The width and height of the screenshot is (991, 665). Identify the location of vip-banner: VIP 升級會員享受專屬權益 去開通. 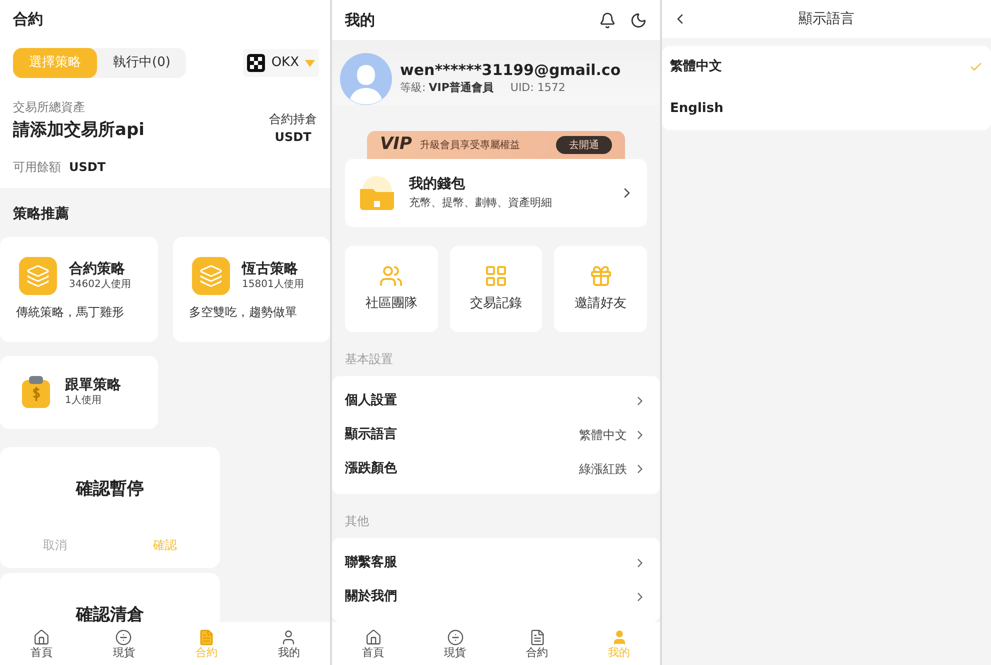
(496, 145).